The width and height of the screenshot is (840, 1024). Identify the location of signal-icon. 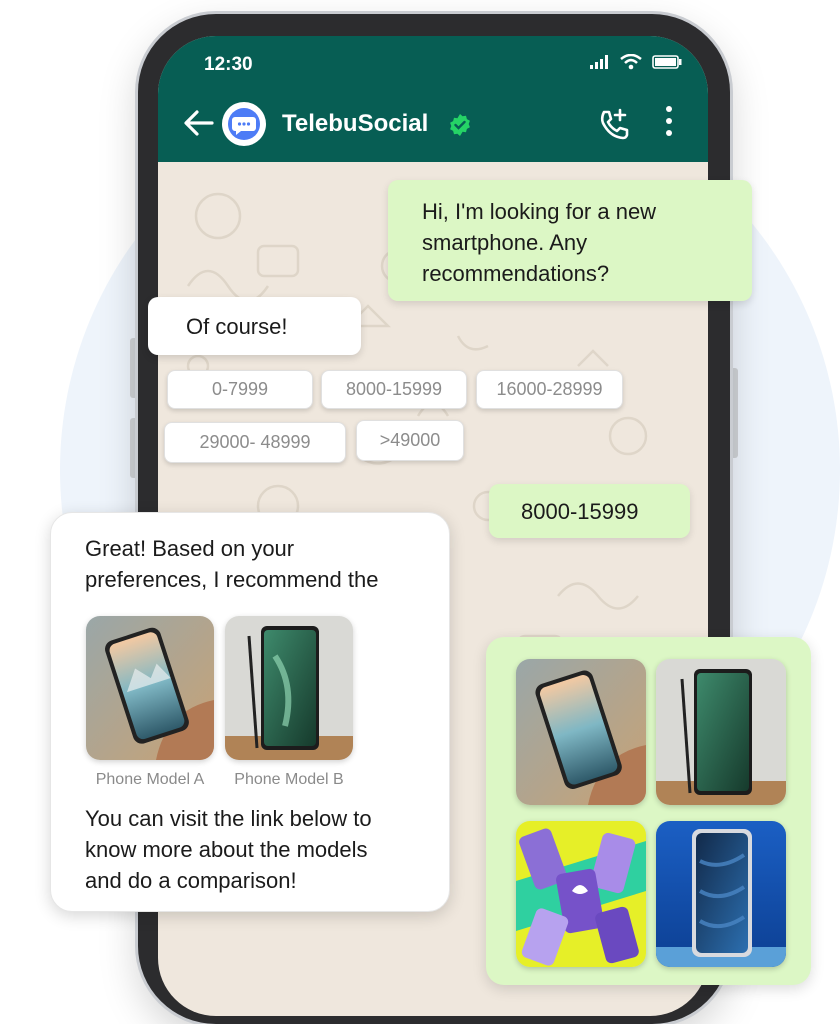
(599, 62).